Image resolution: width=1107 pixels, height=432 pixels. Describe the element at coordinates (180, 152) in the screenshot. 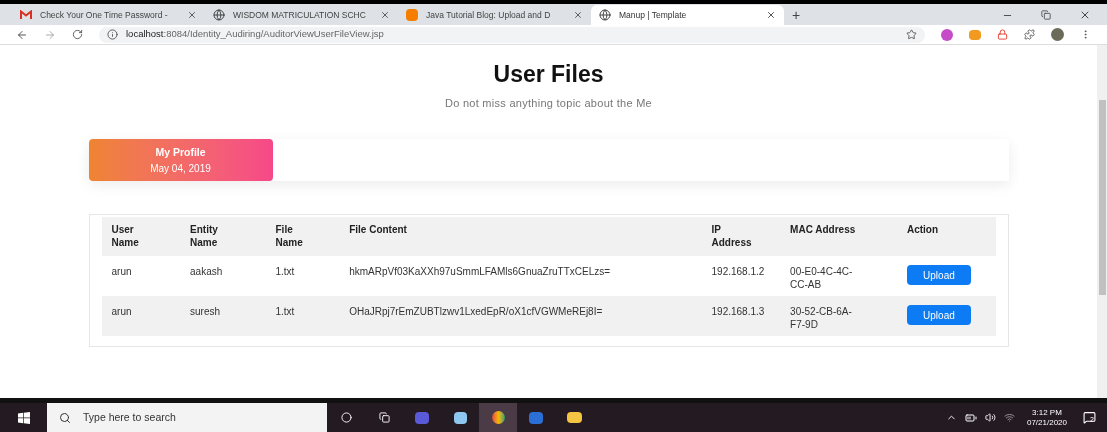

I see `profile-label: My Profile` at that location.